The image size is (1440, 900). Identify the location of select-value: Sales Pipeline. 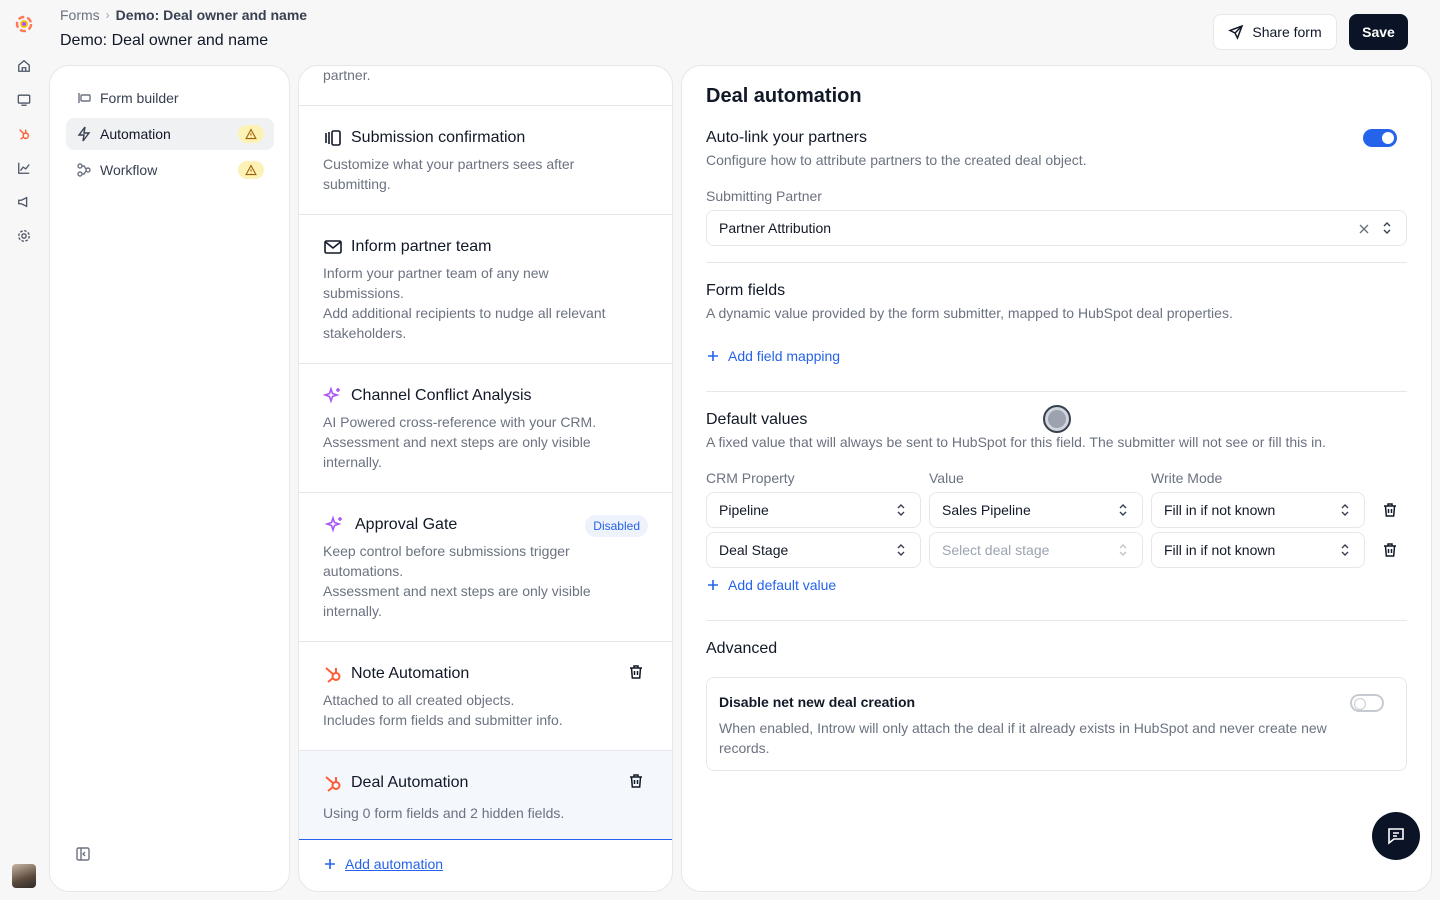
(986, 510).